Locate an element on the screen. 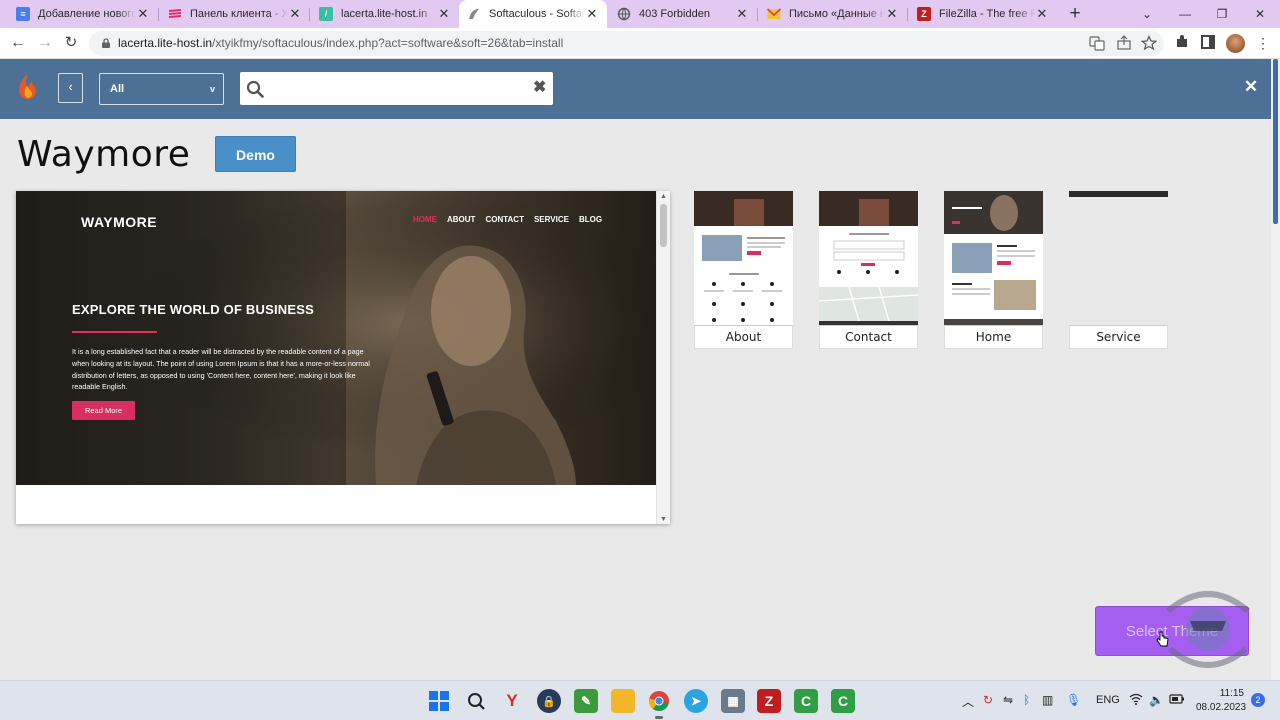 The width and height of the screenshot is (1280, 720). new-tab-button: + is located at coordinates (1075, 14).